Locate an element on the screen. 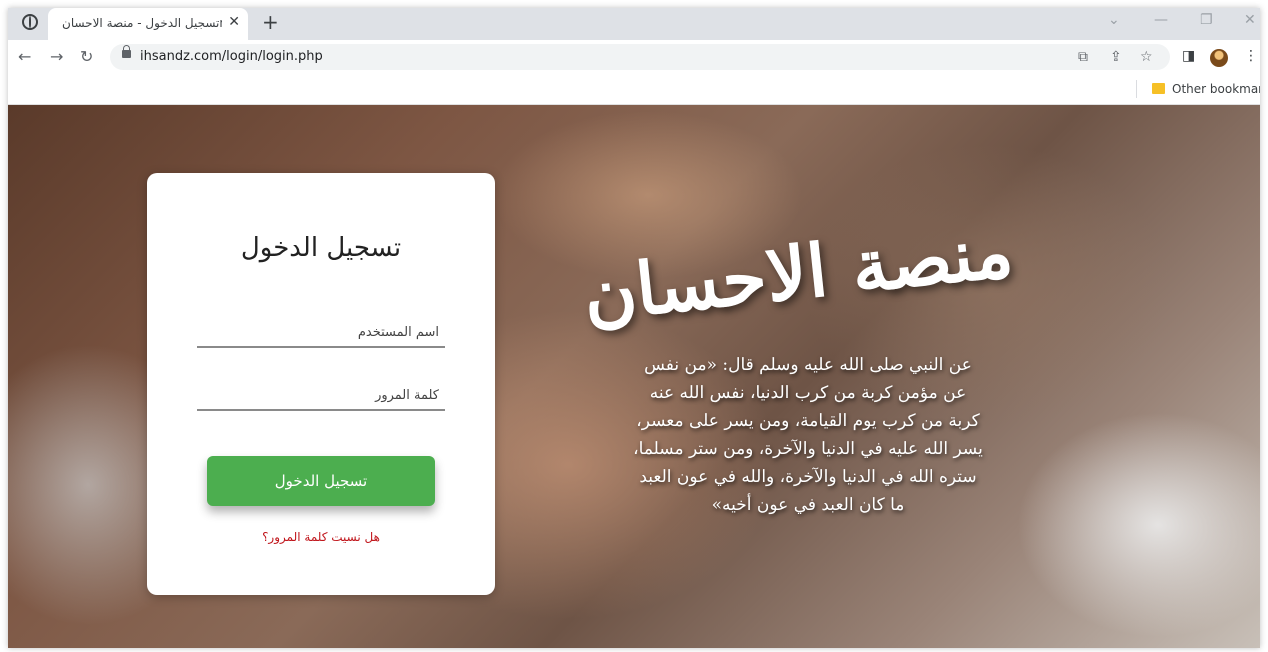 Image resolution: width=1268 pixels, height=652 pixels. back-arrow-icon: ← is located at coordinates (24, 56).